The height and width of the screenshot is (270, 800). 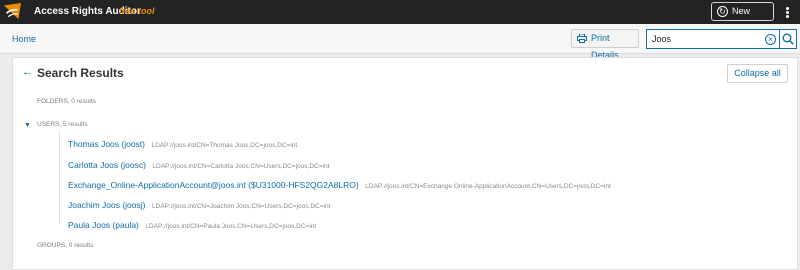 I want to click on user-name-link: Paula Joos (paula), so click(x=103, y=225).